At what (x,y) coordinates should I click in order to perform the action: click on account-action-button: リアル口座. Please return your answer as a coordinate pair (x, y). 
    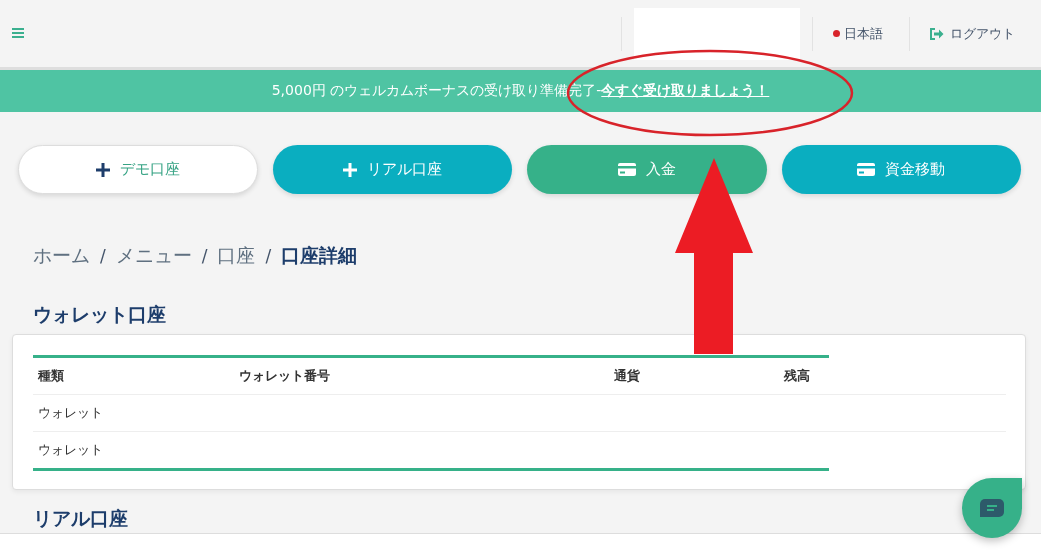
    Looking at the image, I should click on (392, 169).